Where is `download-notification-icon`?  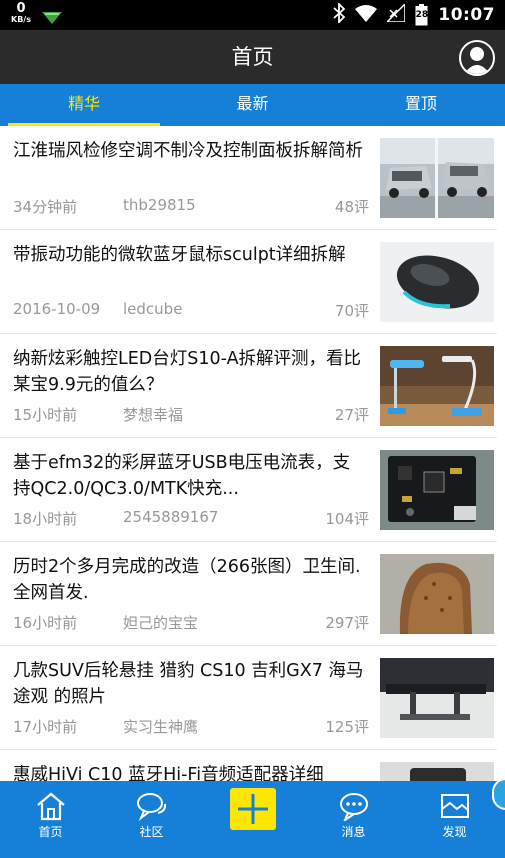 download-notification-icon is located at coordinates (52, 18).